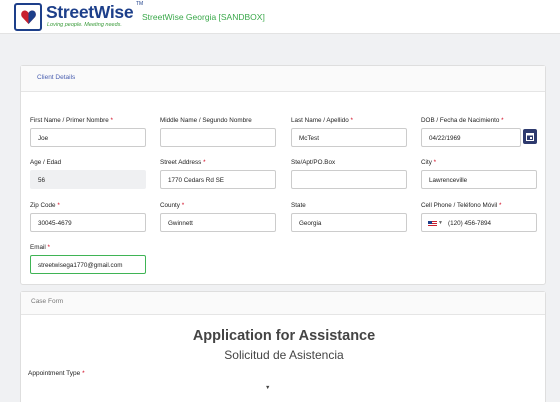 The width and height of the screenshot is (560, 402). Describe the element at coordinates (183, 162) in the screenshot. I see `street-label: Street Address *` at that location.